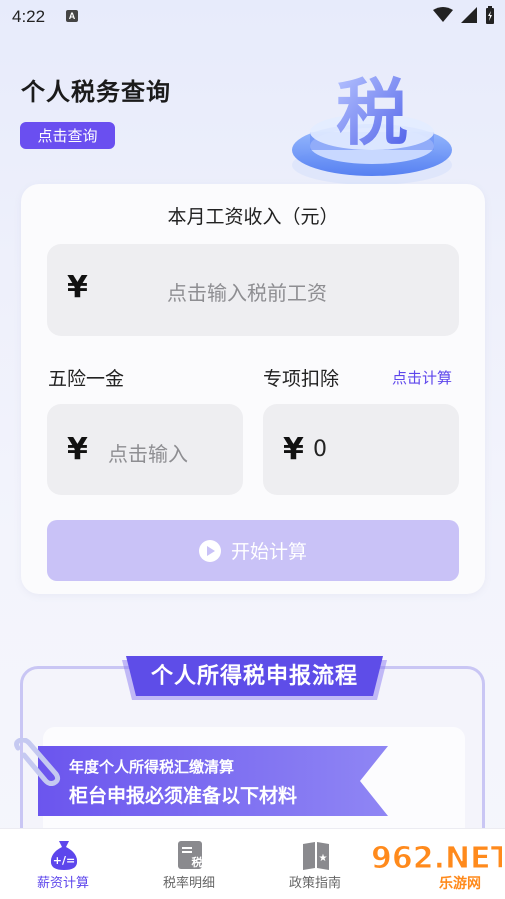  What do you see at coordinates (361, 449) in the screenshot?
I see `deduction-input: ¥ 0` at bounding box center [361, 449].